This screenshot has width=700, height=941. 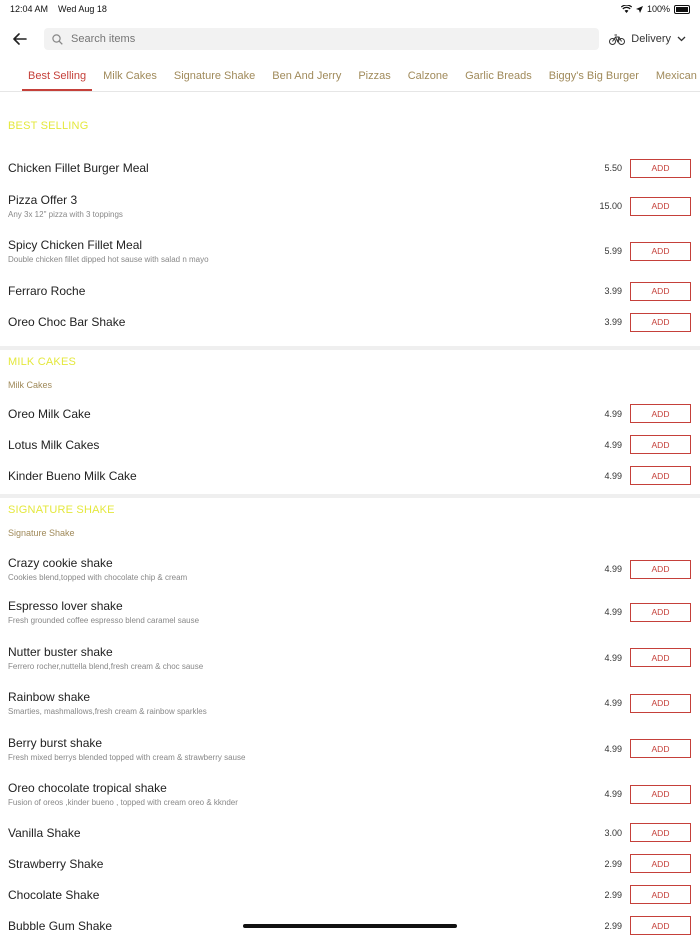 I want to click on battery-icon, so click(x=682, y=9).